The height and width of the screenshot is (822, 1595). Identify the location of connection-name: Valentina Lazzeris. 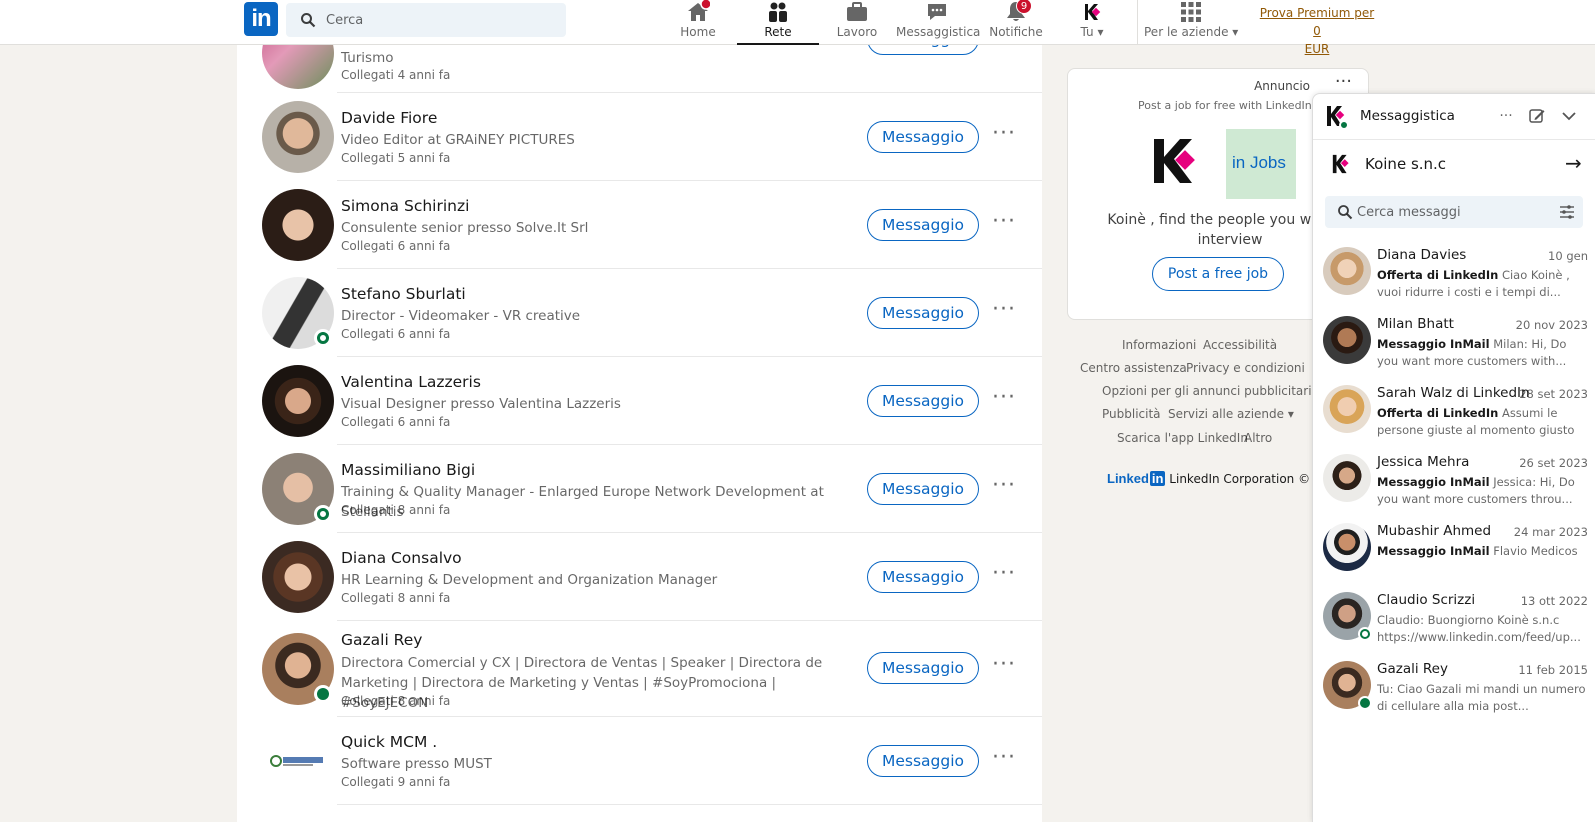
(411, 382).